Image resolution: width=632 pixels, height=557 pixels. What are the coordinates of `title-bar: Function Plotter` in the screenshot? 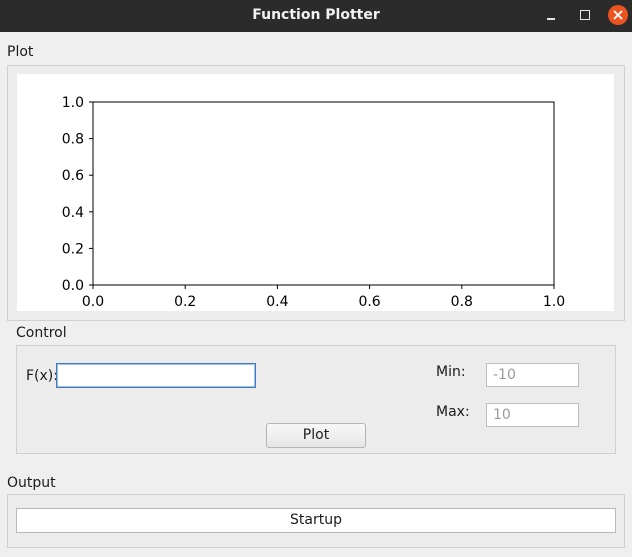 It's located at (316, 16).